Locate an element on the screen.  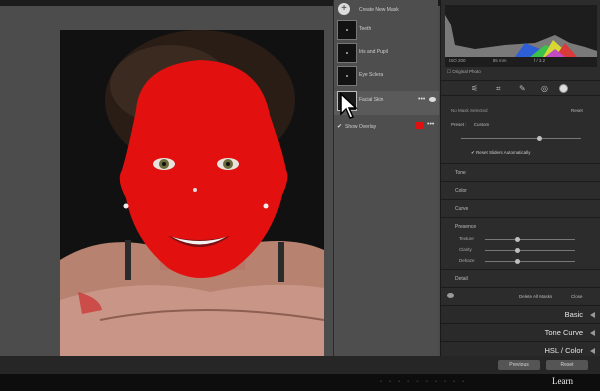
mask-label: Eye Sclera is located at coordinates (371, 75).